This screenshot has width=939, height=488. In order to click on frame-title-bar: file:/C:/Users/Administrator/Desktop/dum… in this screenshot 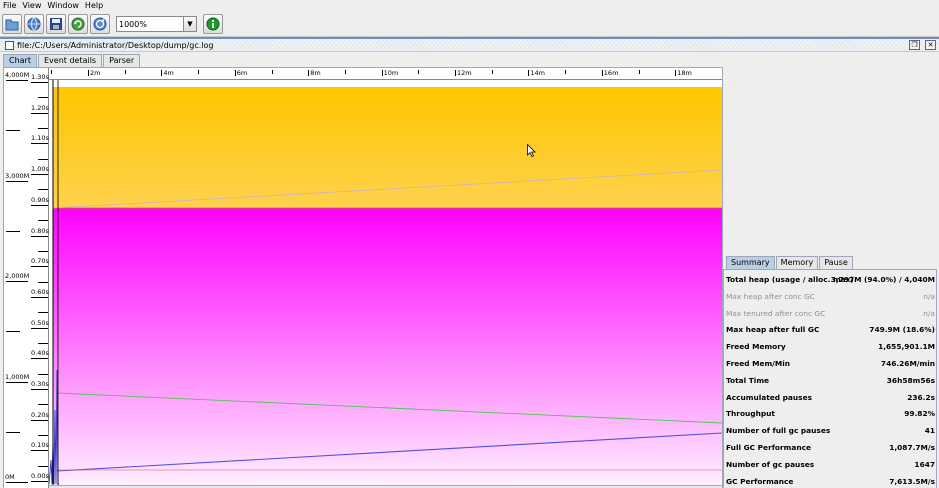, I will do `click(469, 45)`.